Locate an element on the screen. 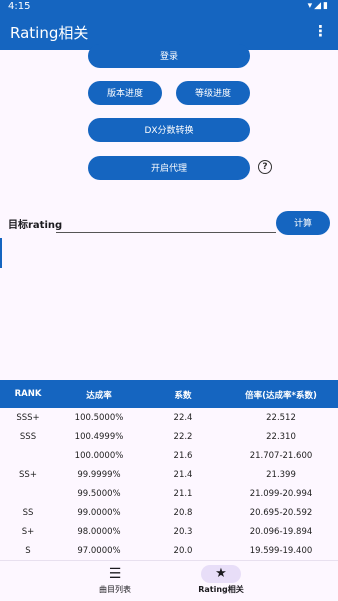 Image resolution: width=338 pixels, height=601 pixels. scroll-indicator is located at coordinates (1, 253).